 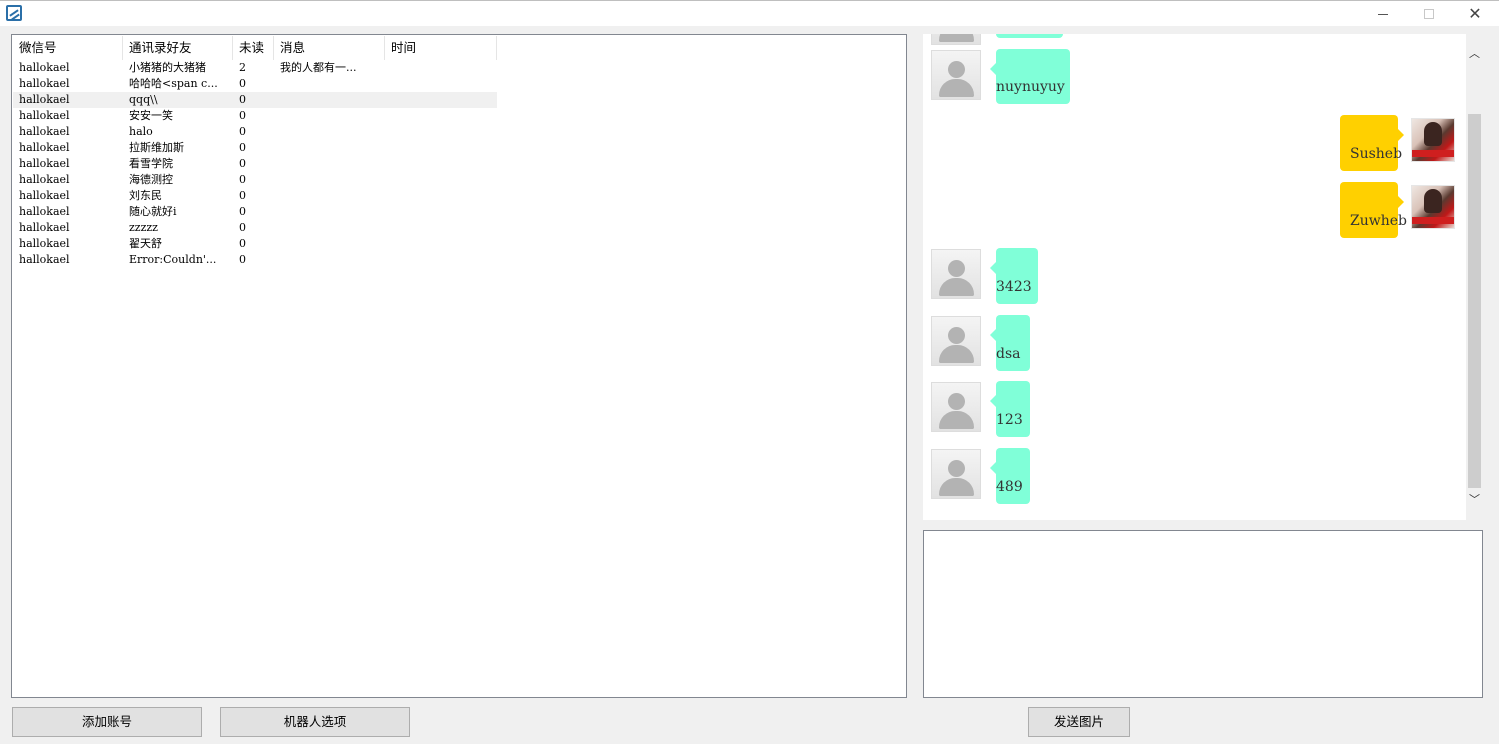 What do you see at coordinates (14, 13) in the screenshot?
I see `app-icon` at bounding box center [14, 13].